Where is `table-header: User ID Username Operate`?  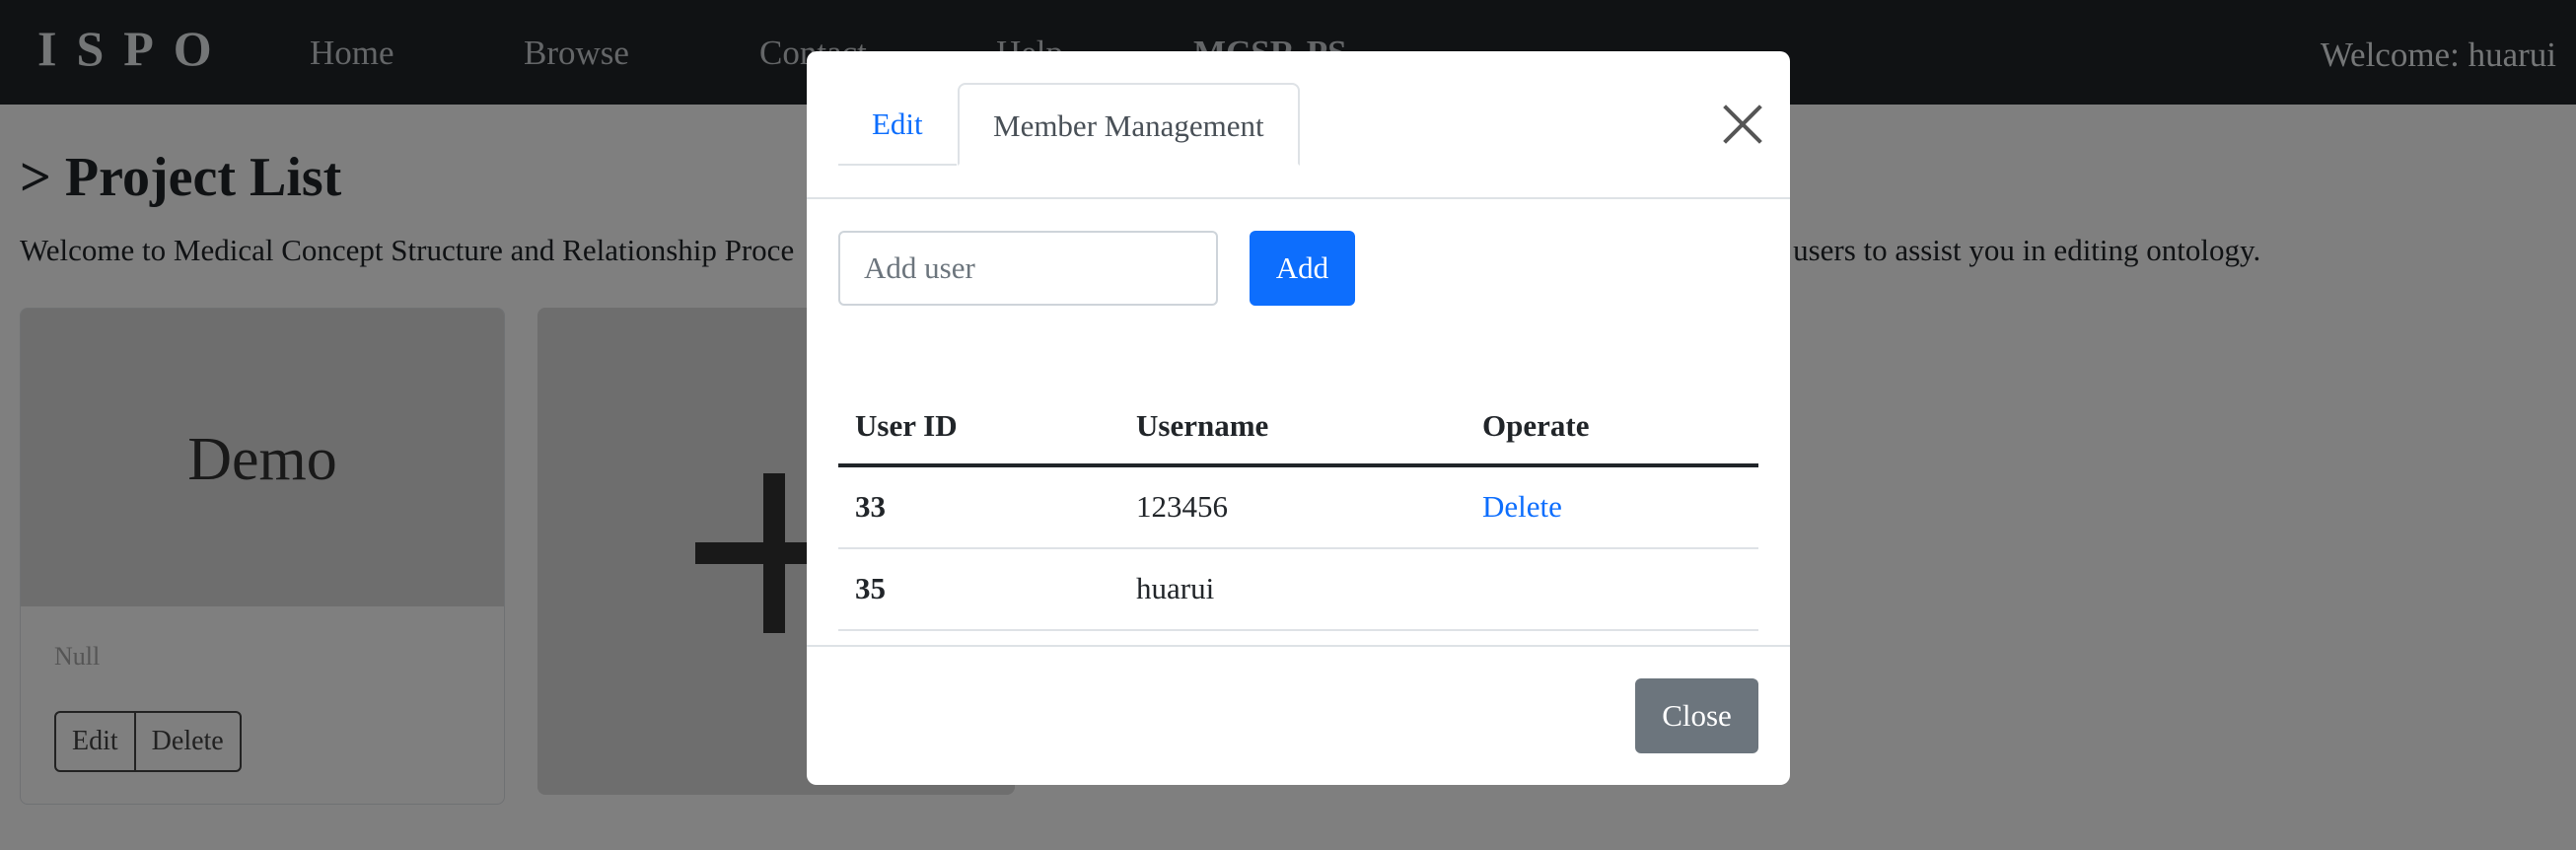
table-header: User ID Username Operate is located at coordinates (1298, 425).